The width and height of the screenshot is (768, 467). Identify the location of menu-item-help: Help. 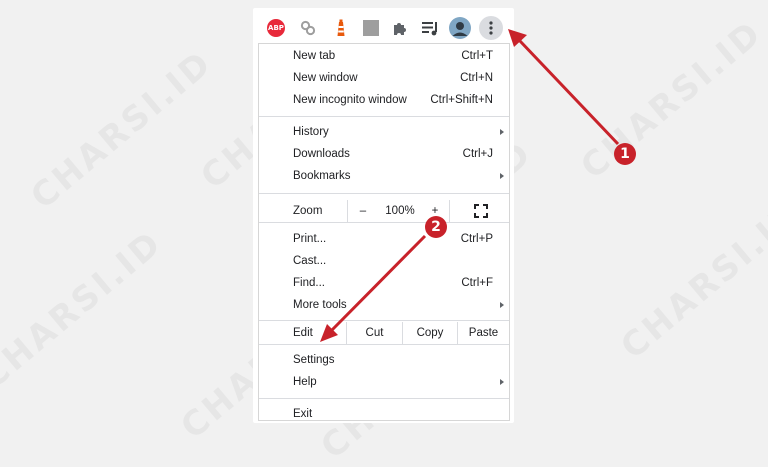
(384, 382).